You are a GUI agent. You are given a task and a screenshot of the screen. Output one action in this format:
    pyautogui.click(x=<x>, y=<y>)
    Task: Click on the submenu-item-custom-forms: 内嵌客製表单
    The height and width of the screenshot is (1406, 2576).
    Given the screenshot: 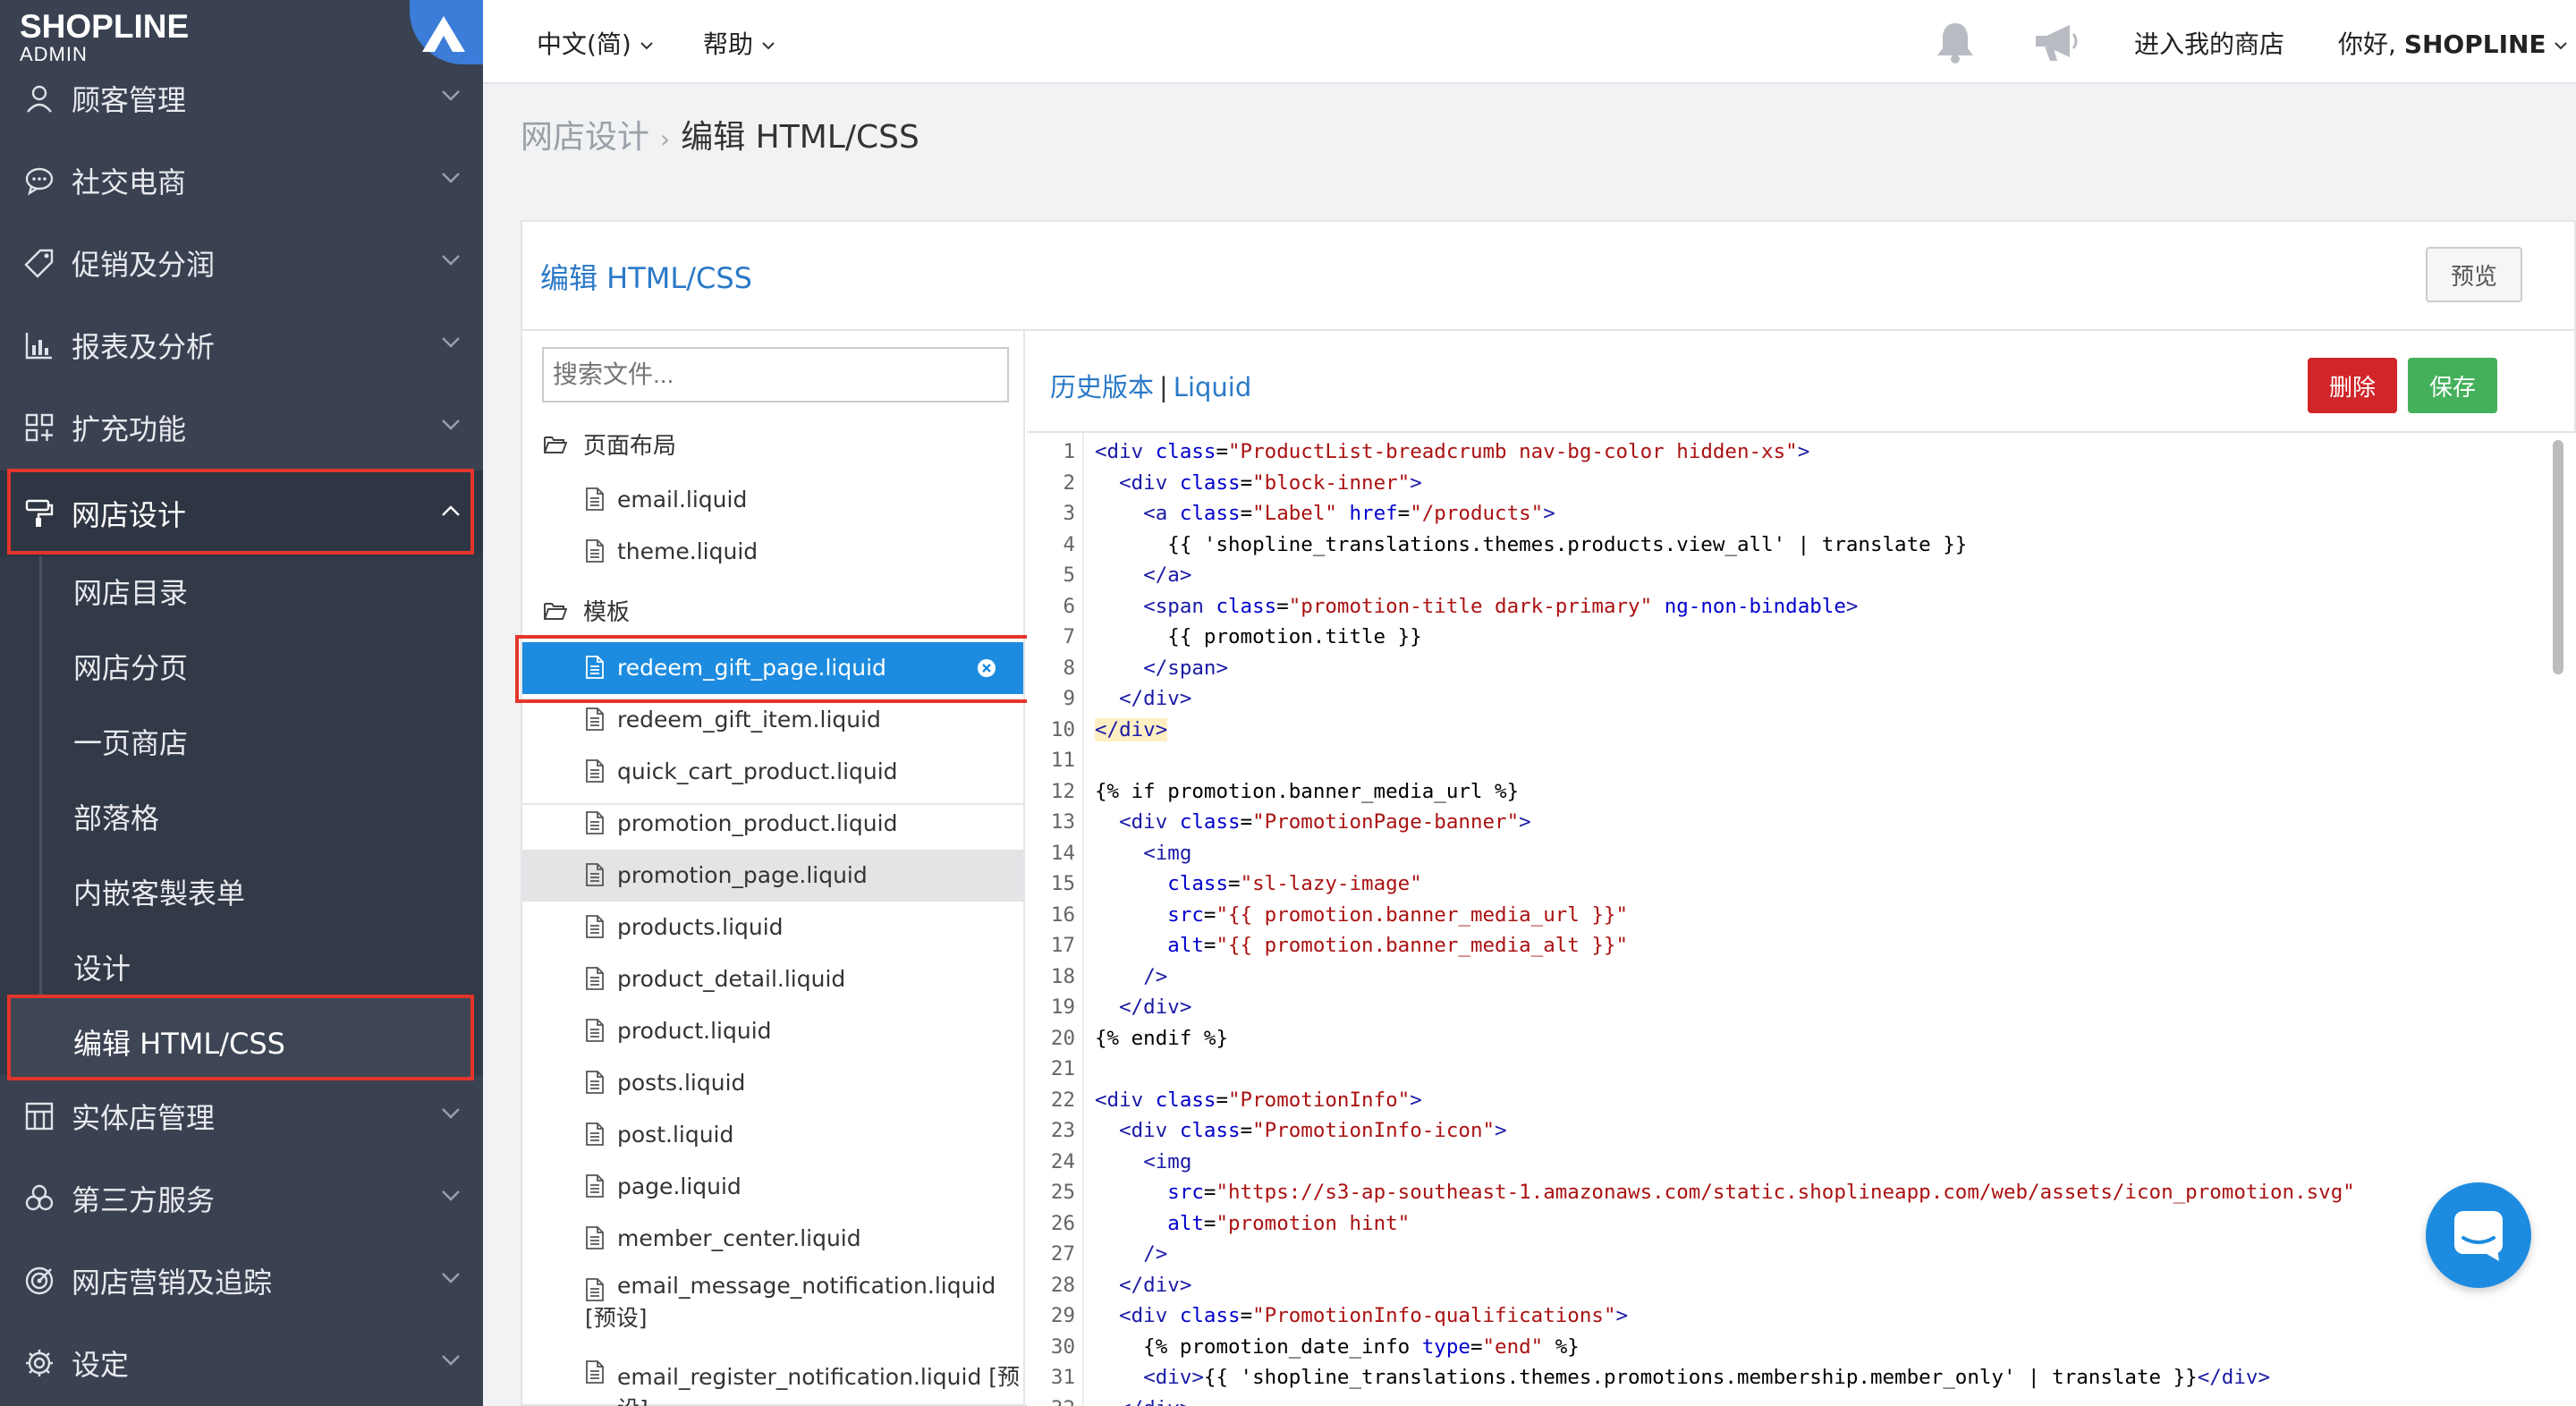 What is the action you would take?
    pyautogui.click(x=159, y=892)
    